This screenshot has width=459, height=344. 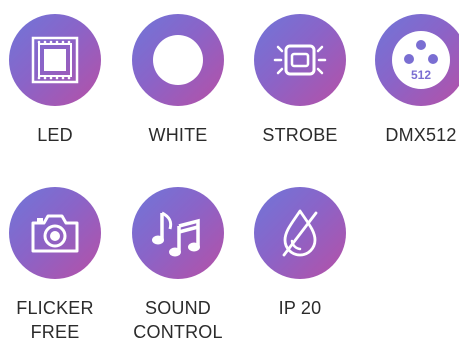 I want to click on strobe-icon, so click(x=300, y=60).